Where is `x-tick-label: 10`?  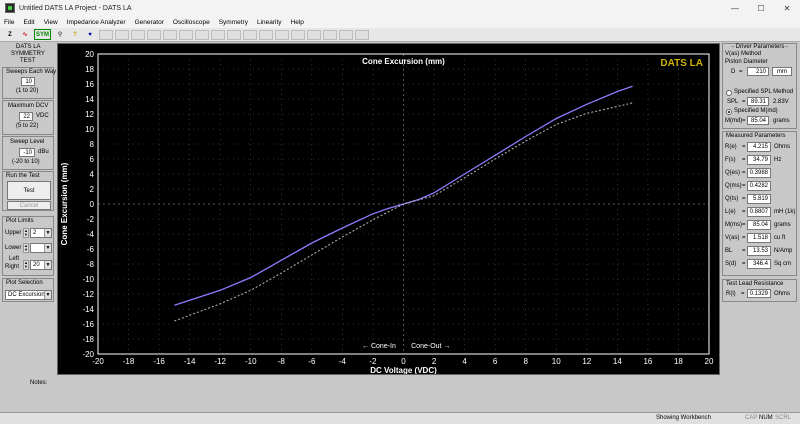 x-tick-label: 10 is located at coordinates (556, 361).